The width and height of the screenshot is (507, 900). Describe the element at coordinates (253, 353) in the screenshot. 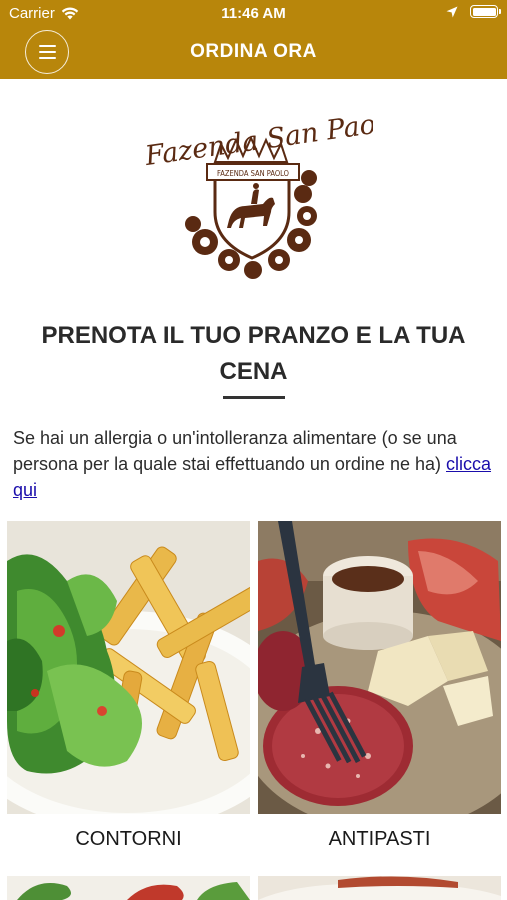

I see `booking-headline: PRENOTA IL TUO PRANZO E LA TUA CENA` at that location.